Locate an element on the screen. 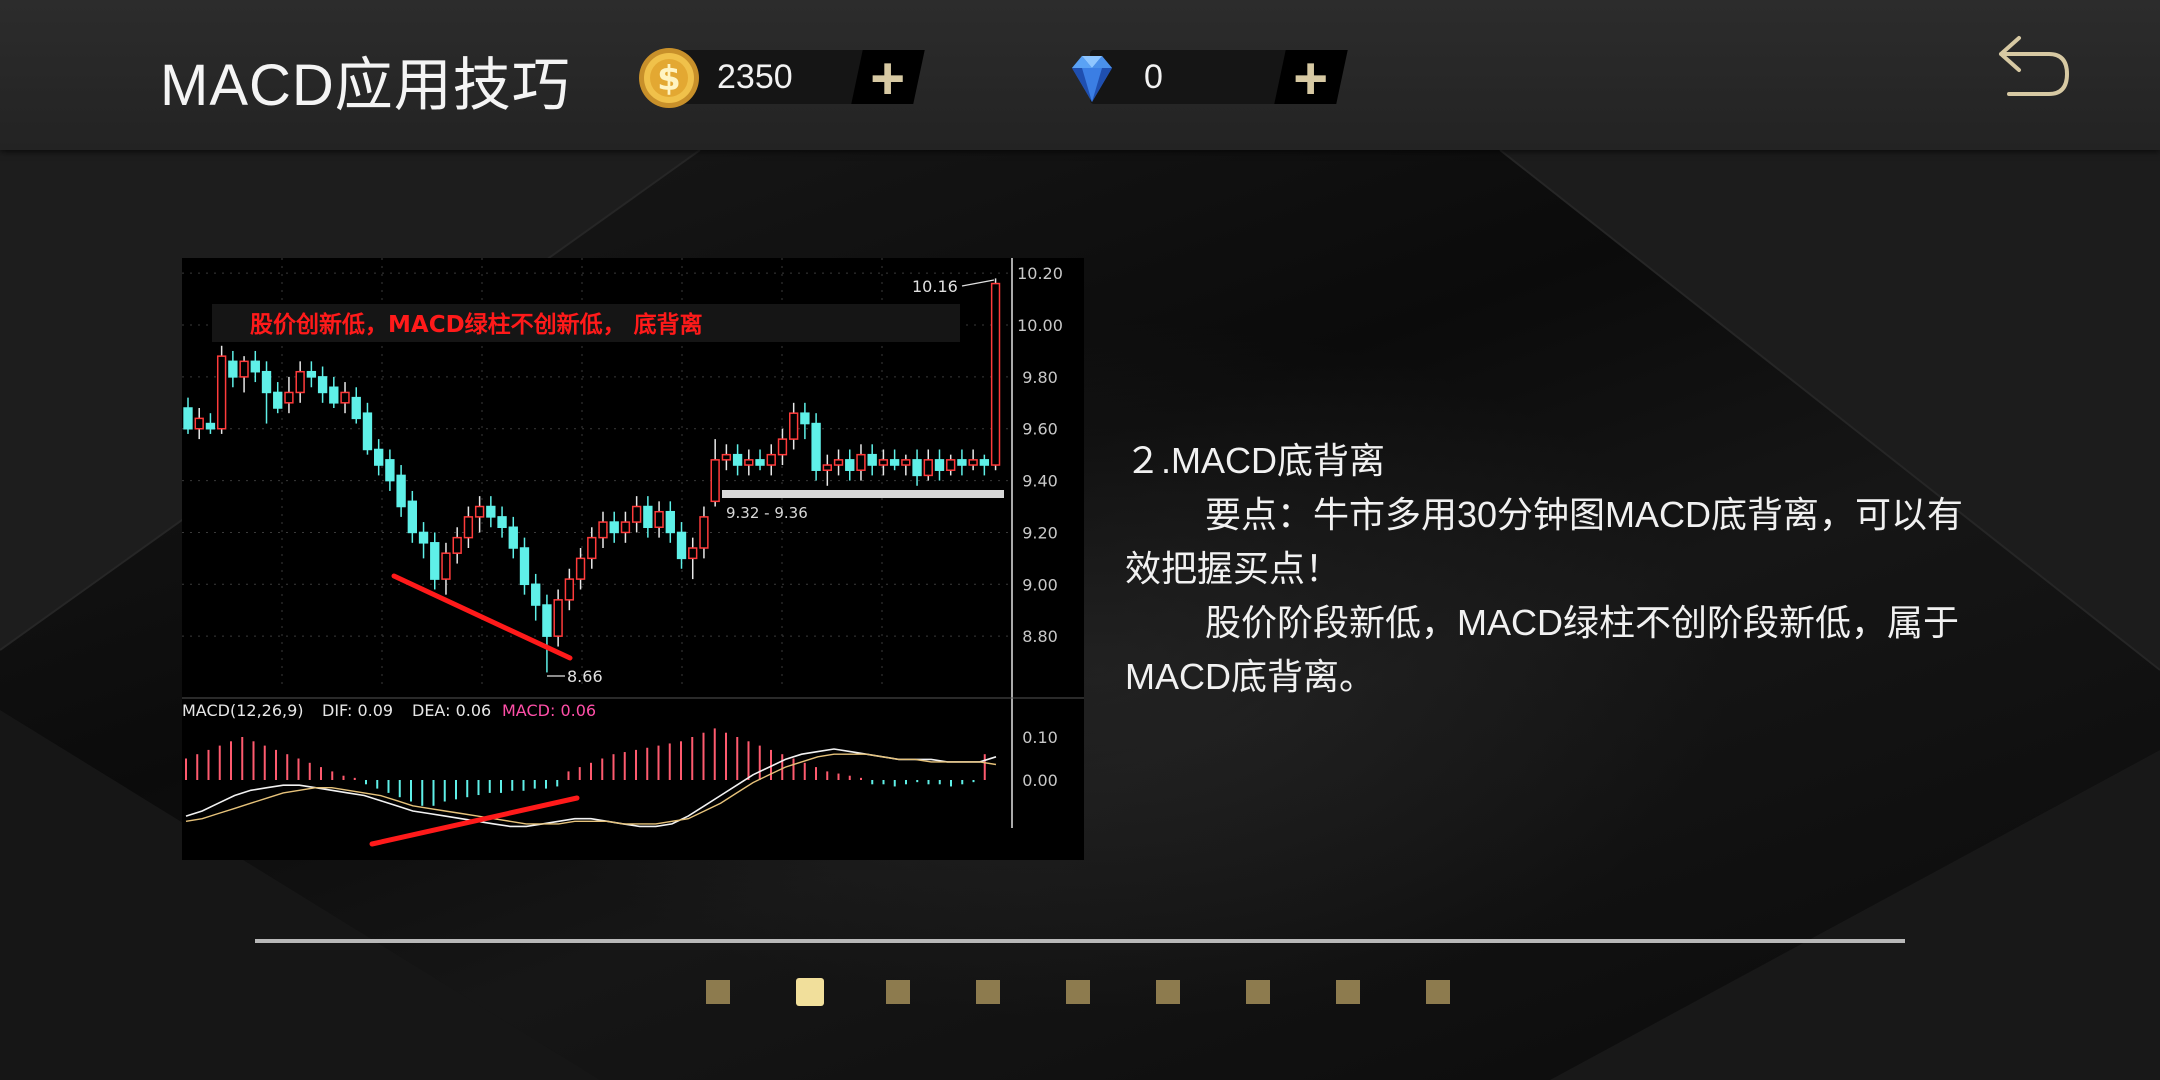 The width and height of the screenshot is (2160, 1080). coin-count: 2350 is located at coordinates (755, 77).